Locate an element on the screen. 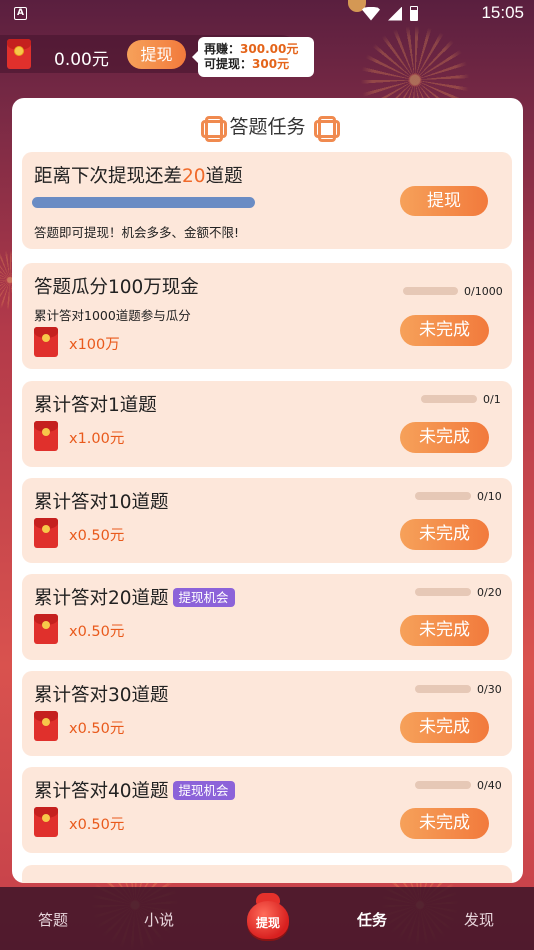 Image resolution: width=534 pixels, height=950 pixels. wifi-icon is located at coordinates (371, 13).